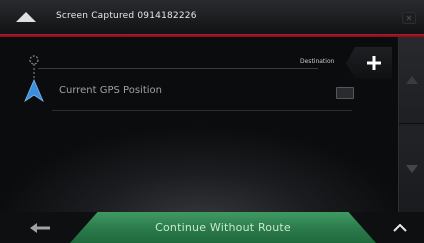 The image size is (424, 243). I want to click on close-button, so click(409, 18).